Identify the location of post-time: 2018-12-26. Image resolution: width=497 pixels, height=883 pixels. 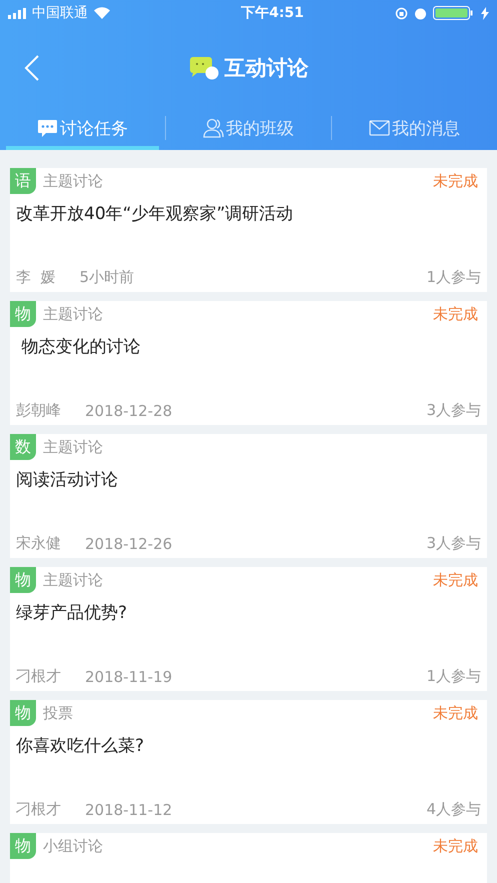
(129, 543).